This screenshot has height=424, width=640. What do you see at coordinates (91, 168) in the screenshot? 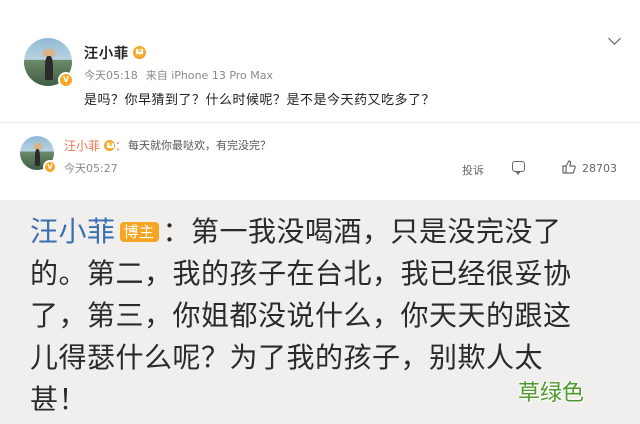
I see `comment-time: 今天05:27` at bounding box center [91, 168].